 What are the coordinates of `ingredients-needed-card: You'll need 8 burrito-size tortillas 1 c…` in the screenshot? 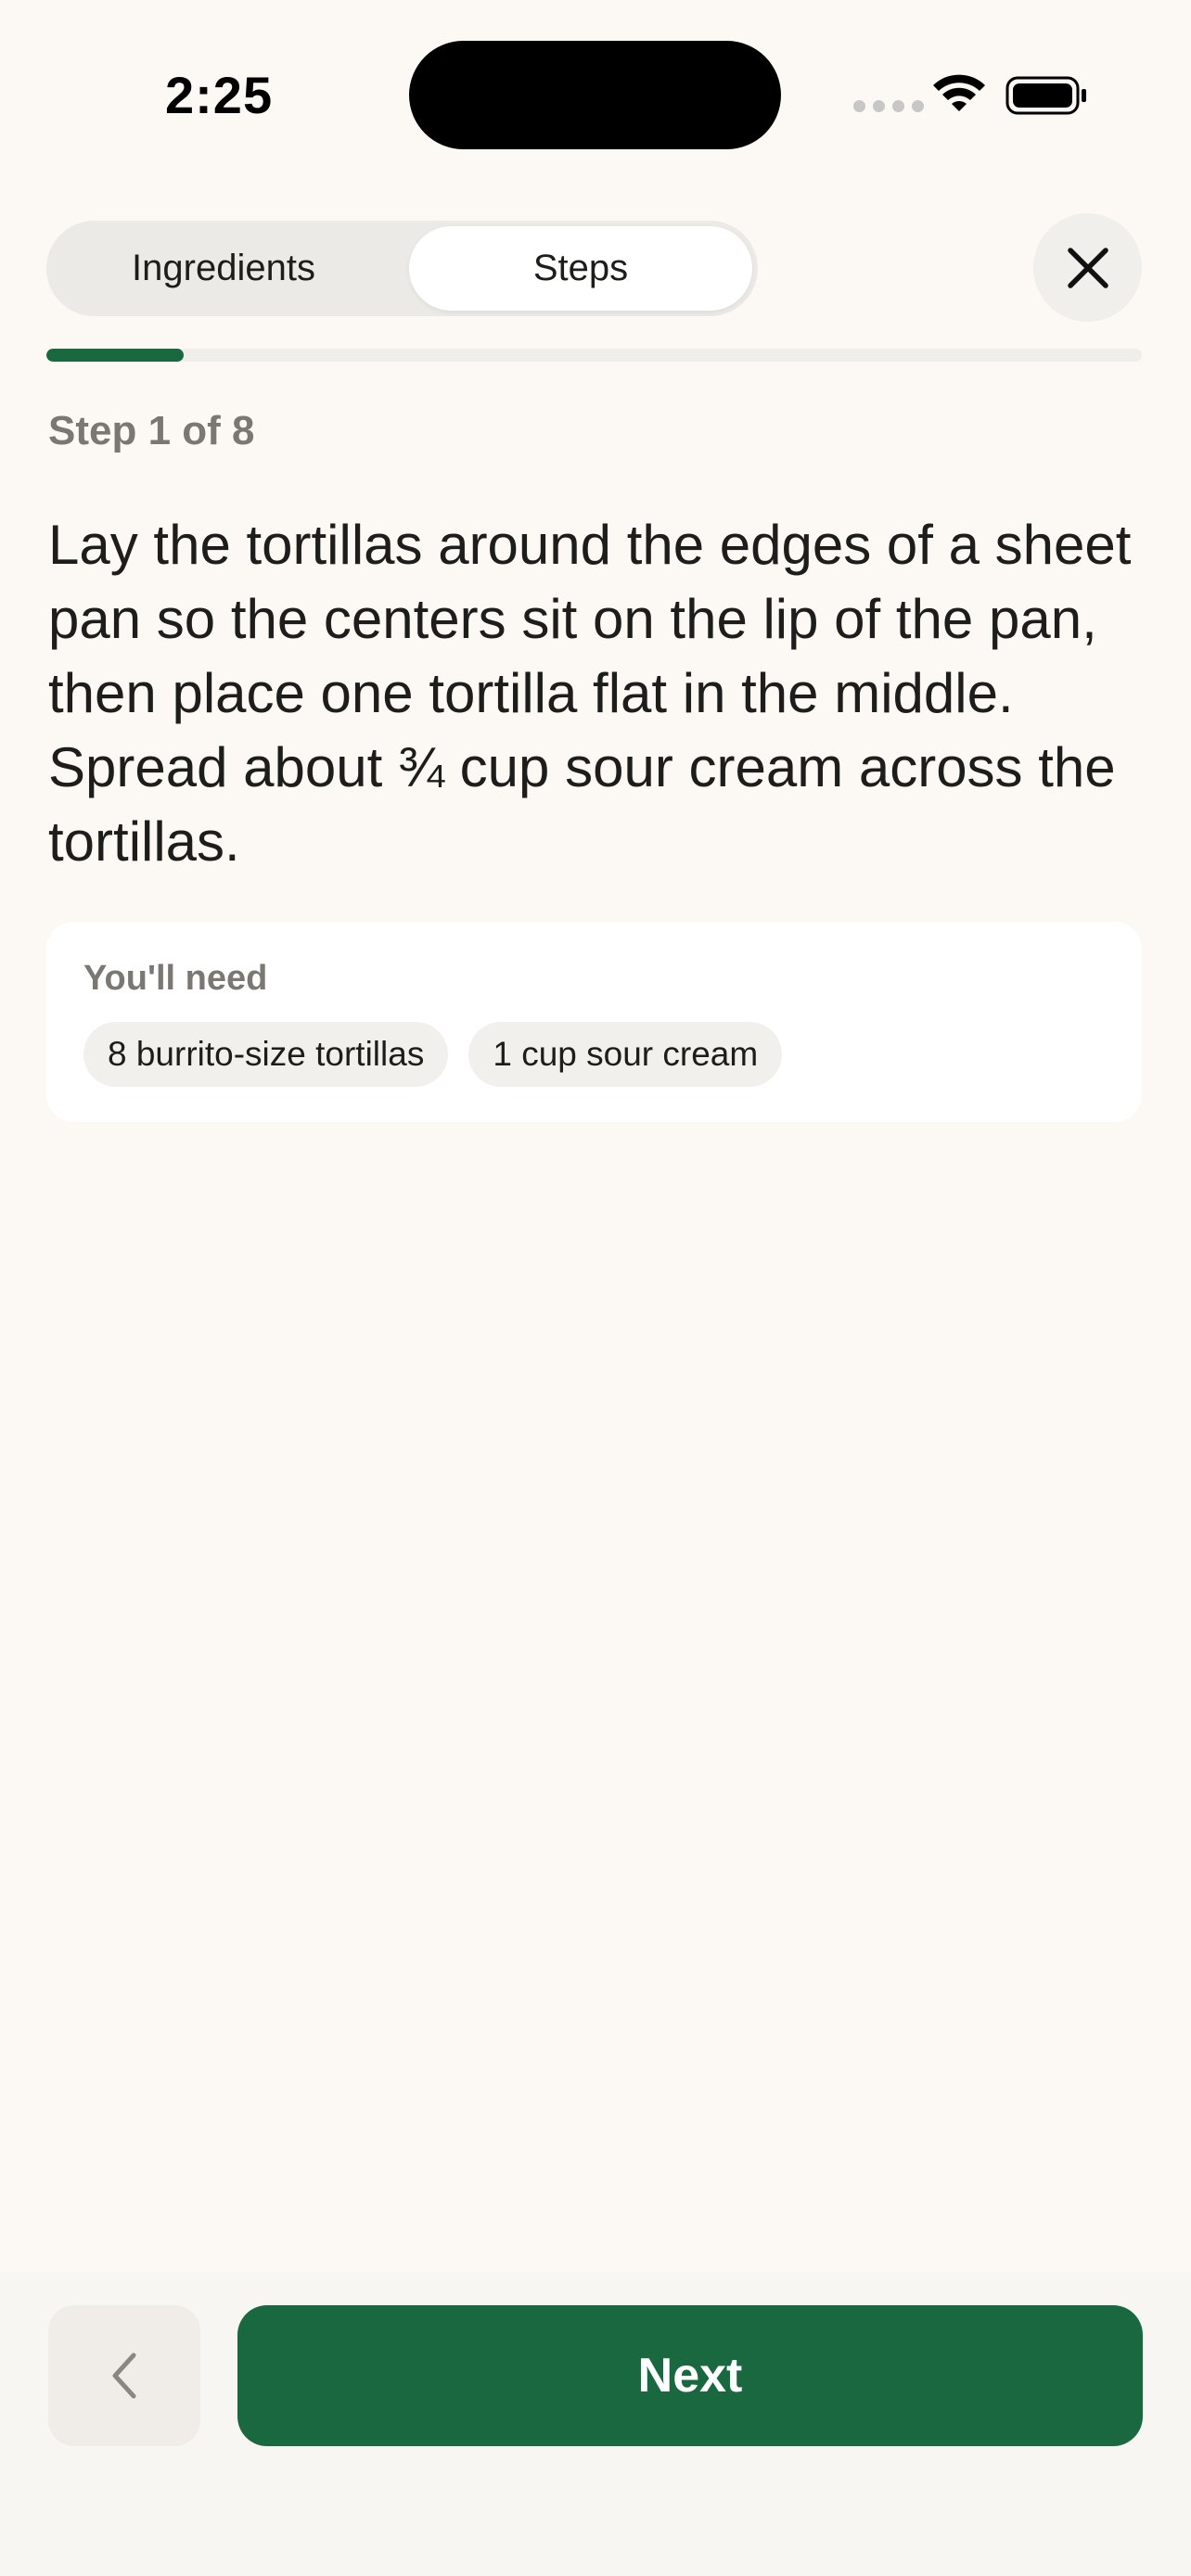 It's located at (594, 1022).